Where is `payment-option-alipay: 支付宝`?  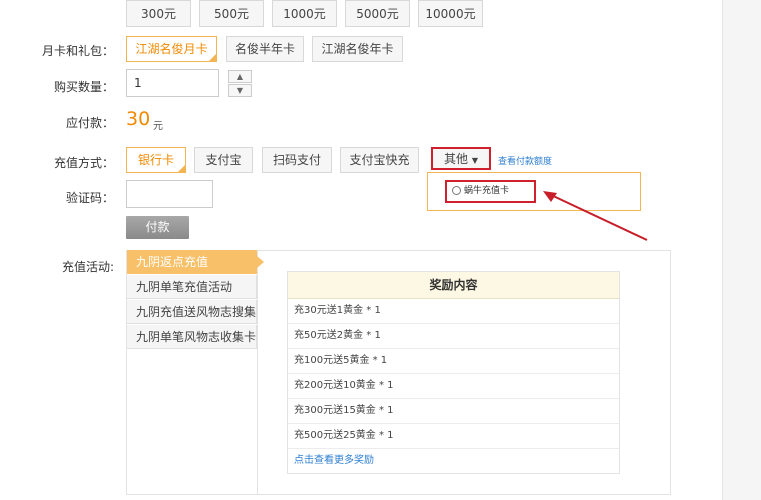
payment-option-alipay: 支付宝 is located at coordinates (223, 160).